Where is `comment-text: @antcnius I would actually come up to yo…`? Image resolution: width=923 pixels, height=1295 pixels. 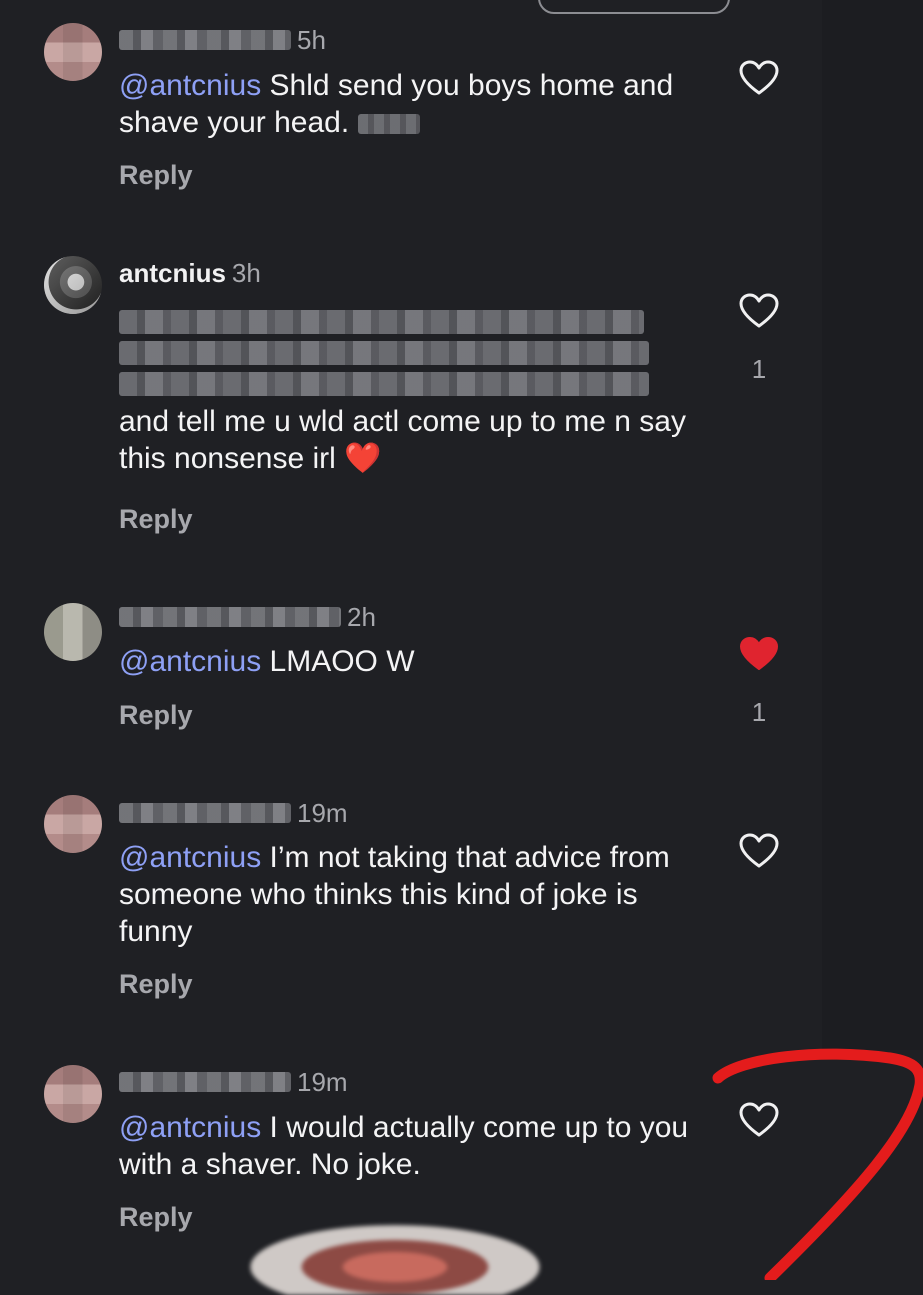 comment-text: @antcnius I would actually come up to yo… is located at coordinates (419, 1146).